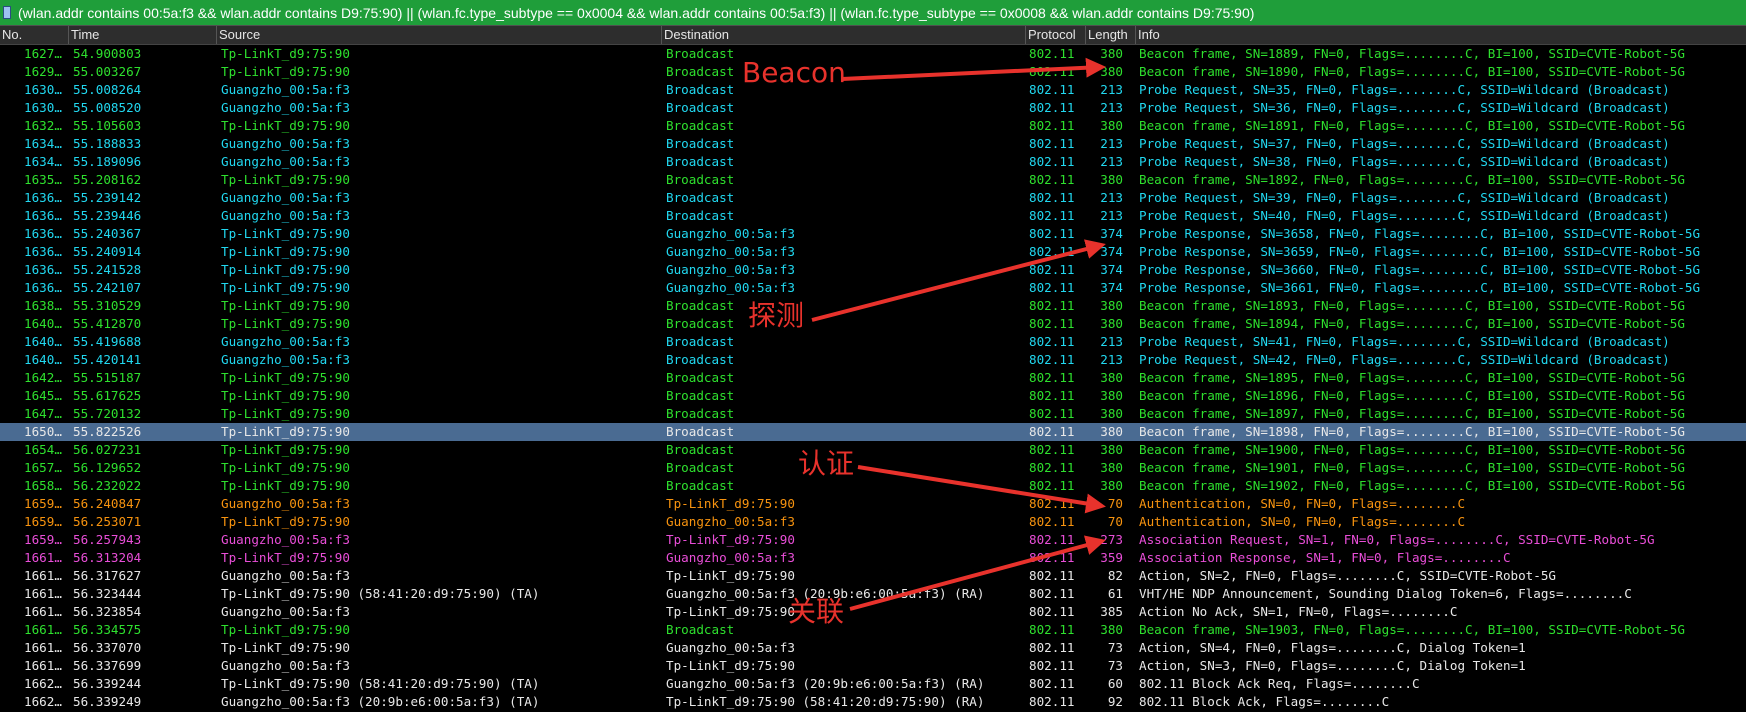 The width and height of the screenshot is (1746, 712). What do you see at coordinates (958, 280) in the screenshot?
I see `probe-arrow` at bounding box center [958, 280].